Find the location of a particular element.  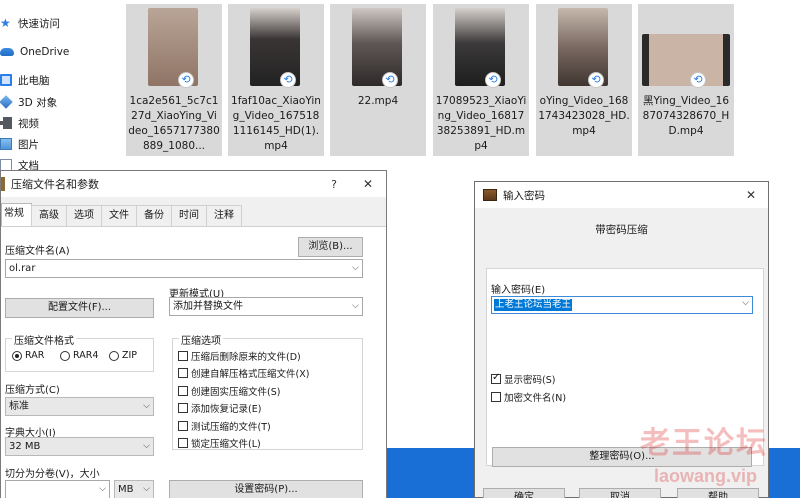

method-value: 标准 is located at coordinates (19, 406).